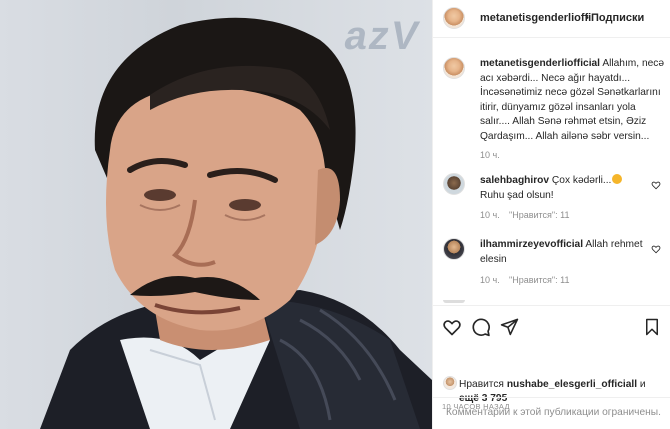 Image resolution: width=670 pixels, height=429 pixels. Describe the element at coordinates (450, 383) in the screenshot. I see `liker-avatar` at that location.